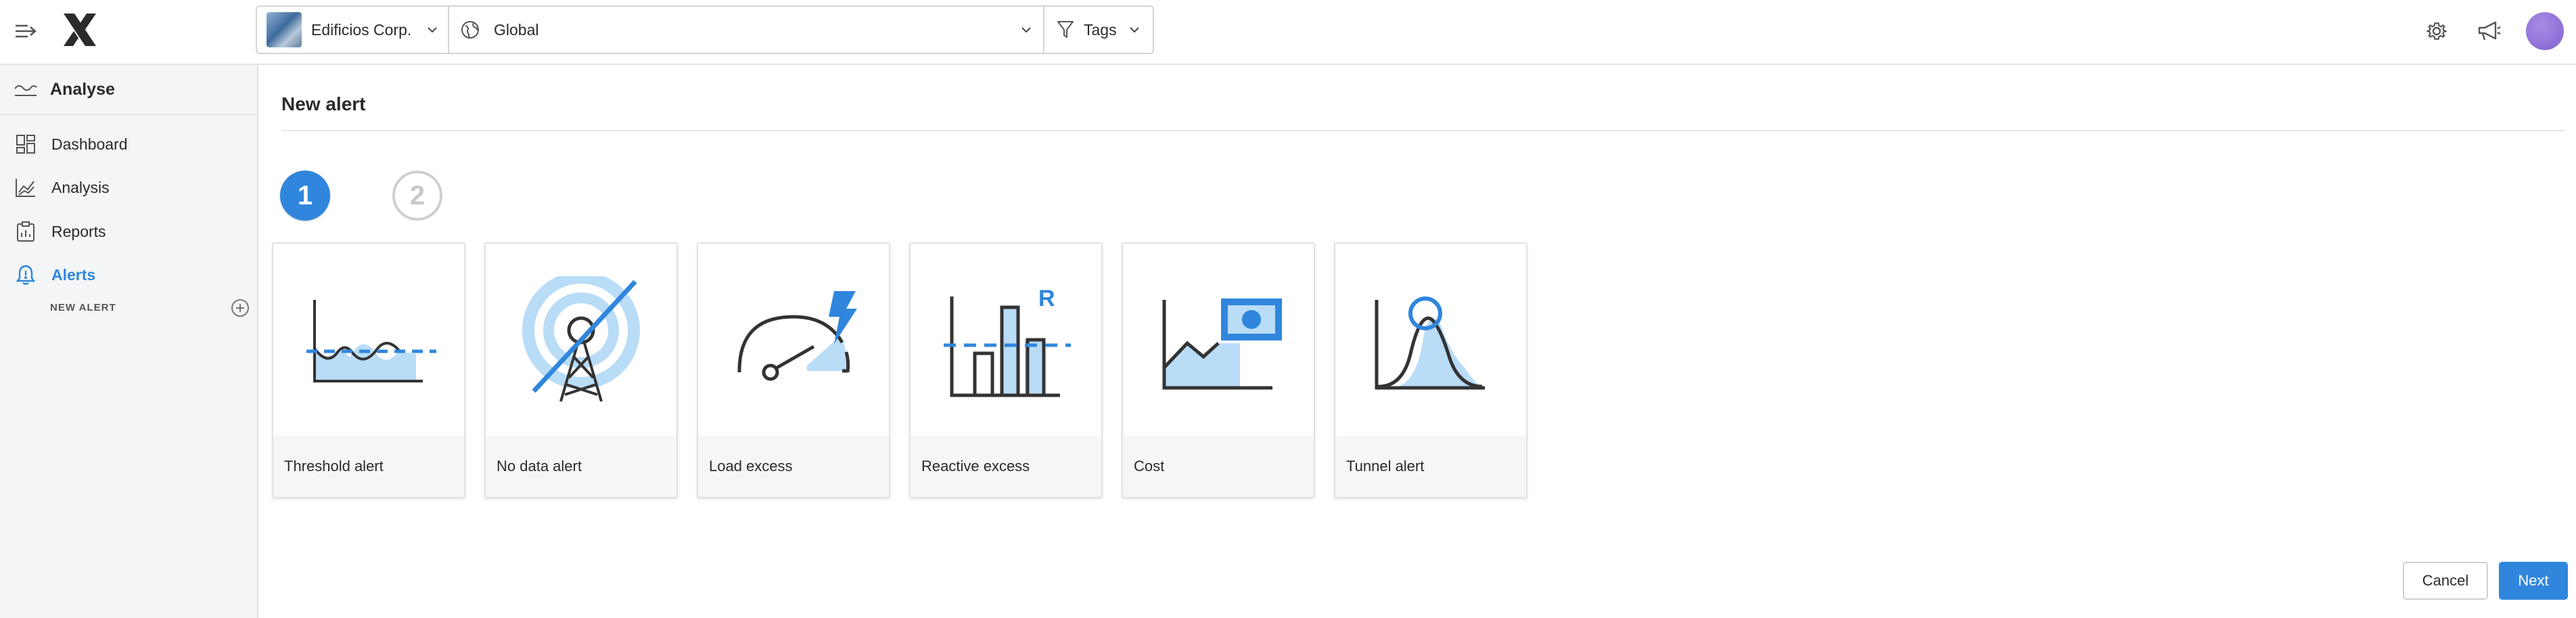 Image resolution: width=2576 pixels, height=618 pixels. I want to click on sidebar-item-label: Reports, so click(78, 231).